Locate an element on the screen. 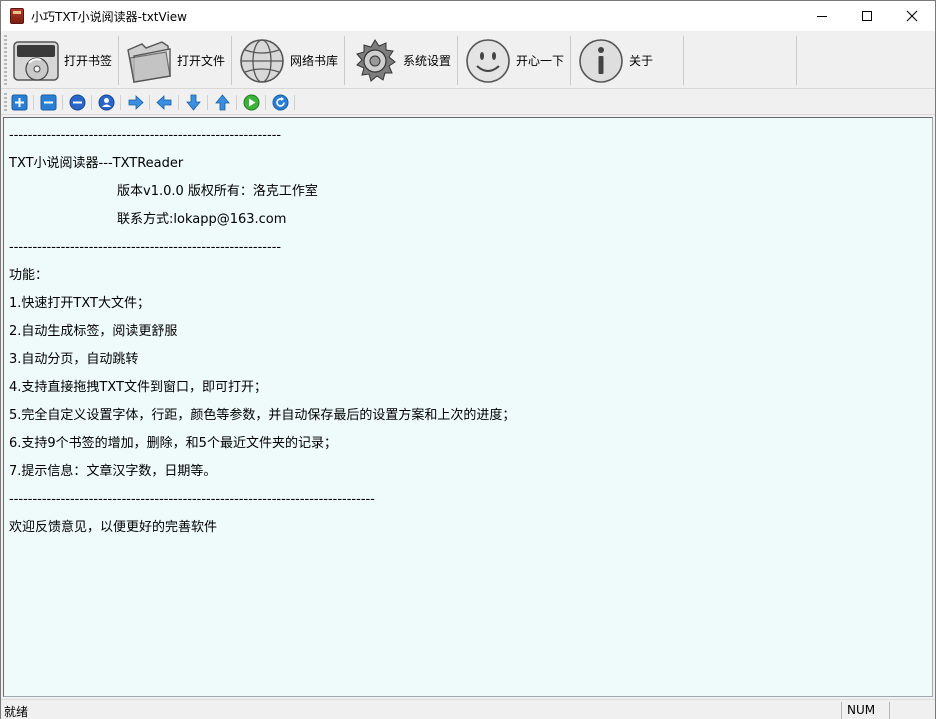 The image size is (936, 719). fun-button: 开心一下 is located at coordinates (515, 60).